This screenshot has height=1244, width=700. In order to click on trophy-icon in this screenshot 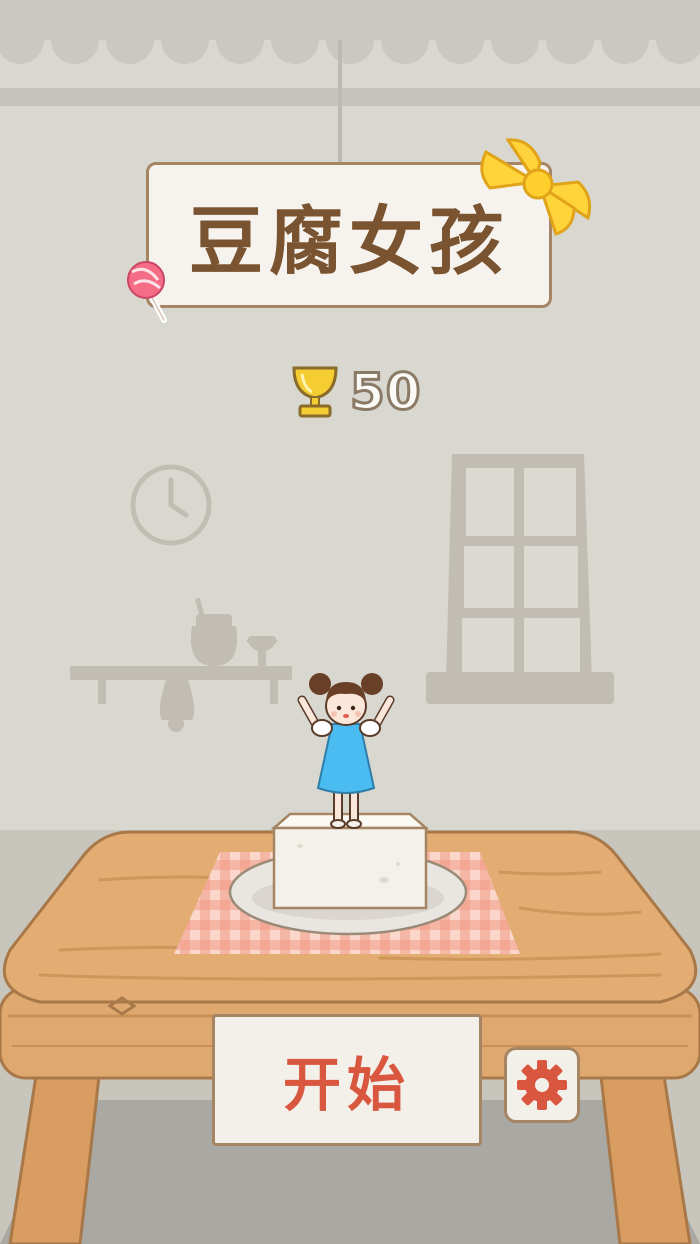, I will do `click(315, 392)`.